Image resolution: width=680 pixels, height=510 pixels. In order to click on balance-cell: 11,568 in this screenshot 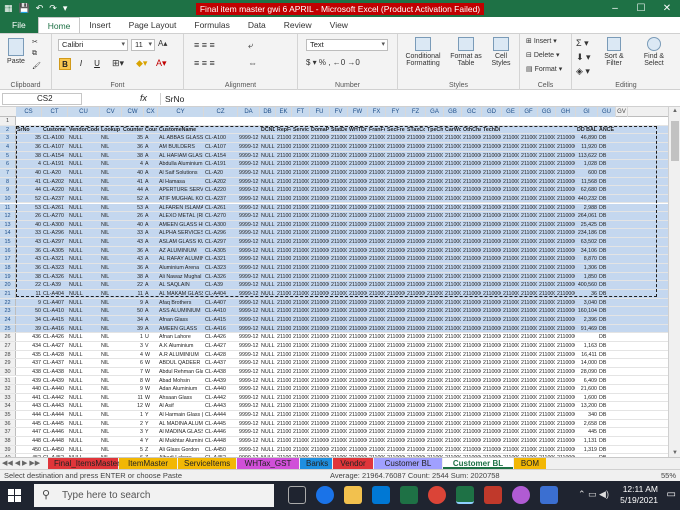, I will do `click(587, 182)`.